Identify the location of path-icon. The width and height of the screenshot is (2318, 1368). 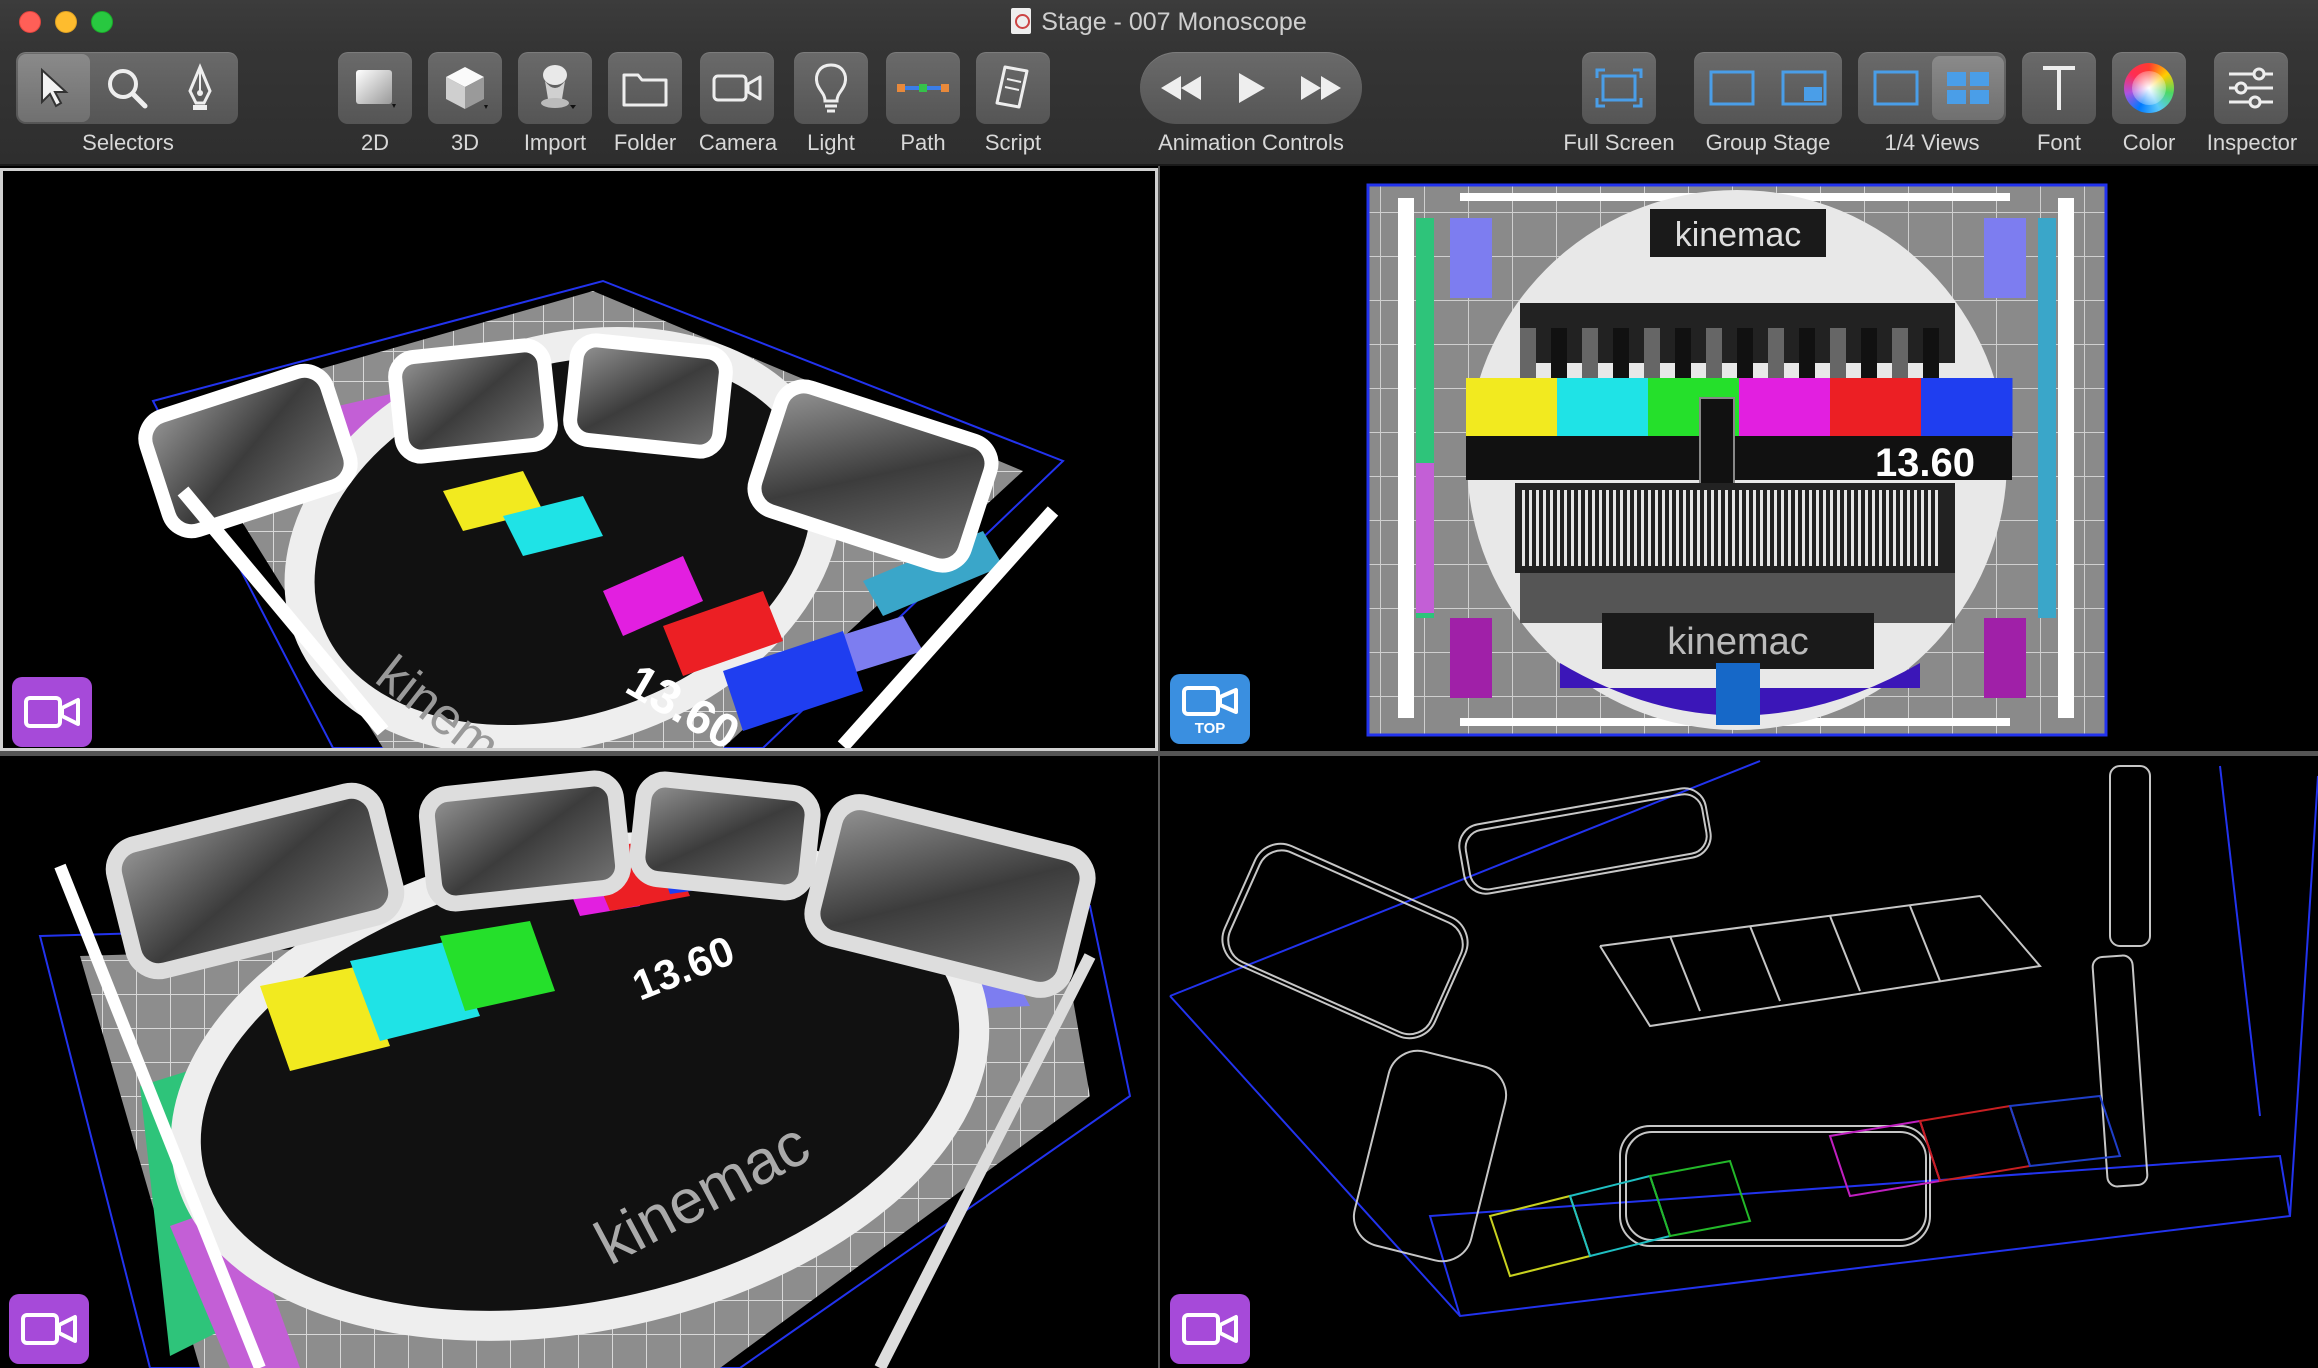
(923, 88).